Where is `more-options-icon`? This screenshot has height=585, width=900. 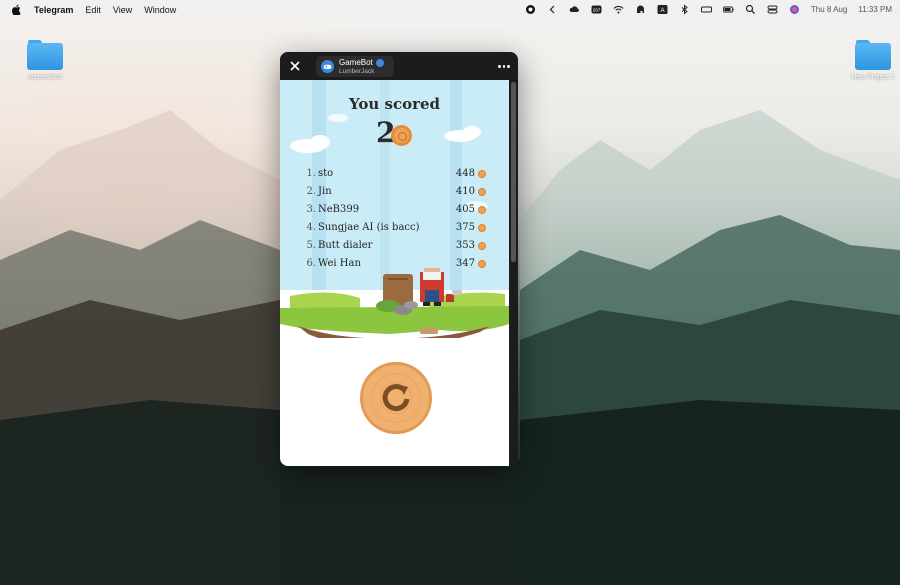 more-options-icon is located at coordinates (504, 66).